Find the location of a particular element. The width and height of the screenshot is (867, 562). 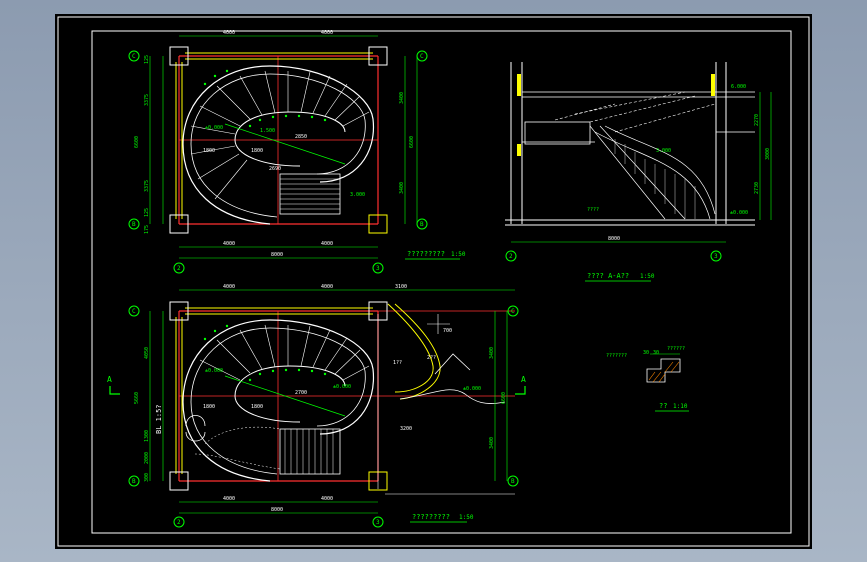

sec-level-1: 6.000 is located at coordinates (738, 87).